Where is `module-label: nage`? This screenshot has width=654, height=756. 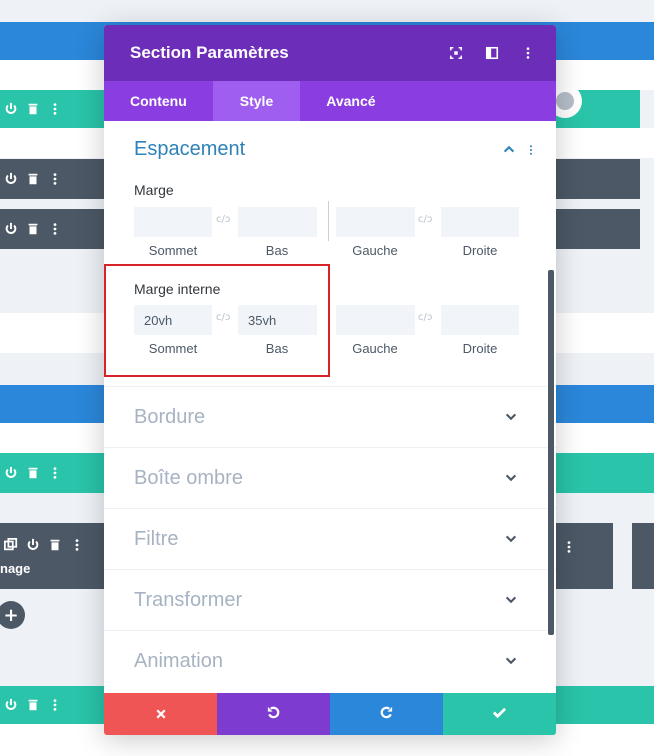
module-label: nage is located at coordinates (15, 568).